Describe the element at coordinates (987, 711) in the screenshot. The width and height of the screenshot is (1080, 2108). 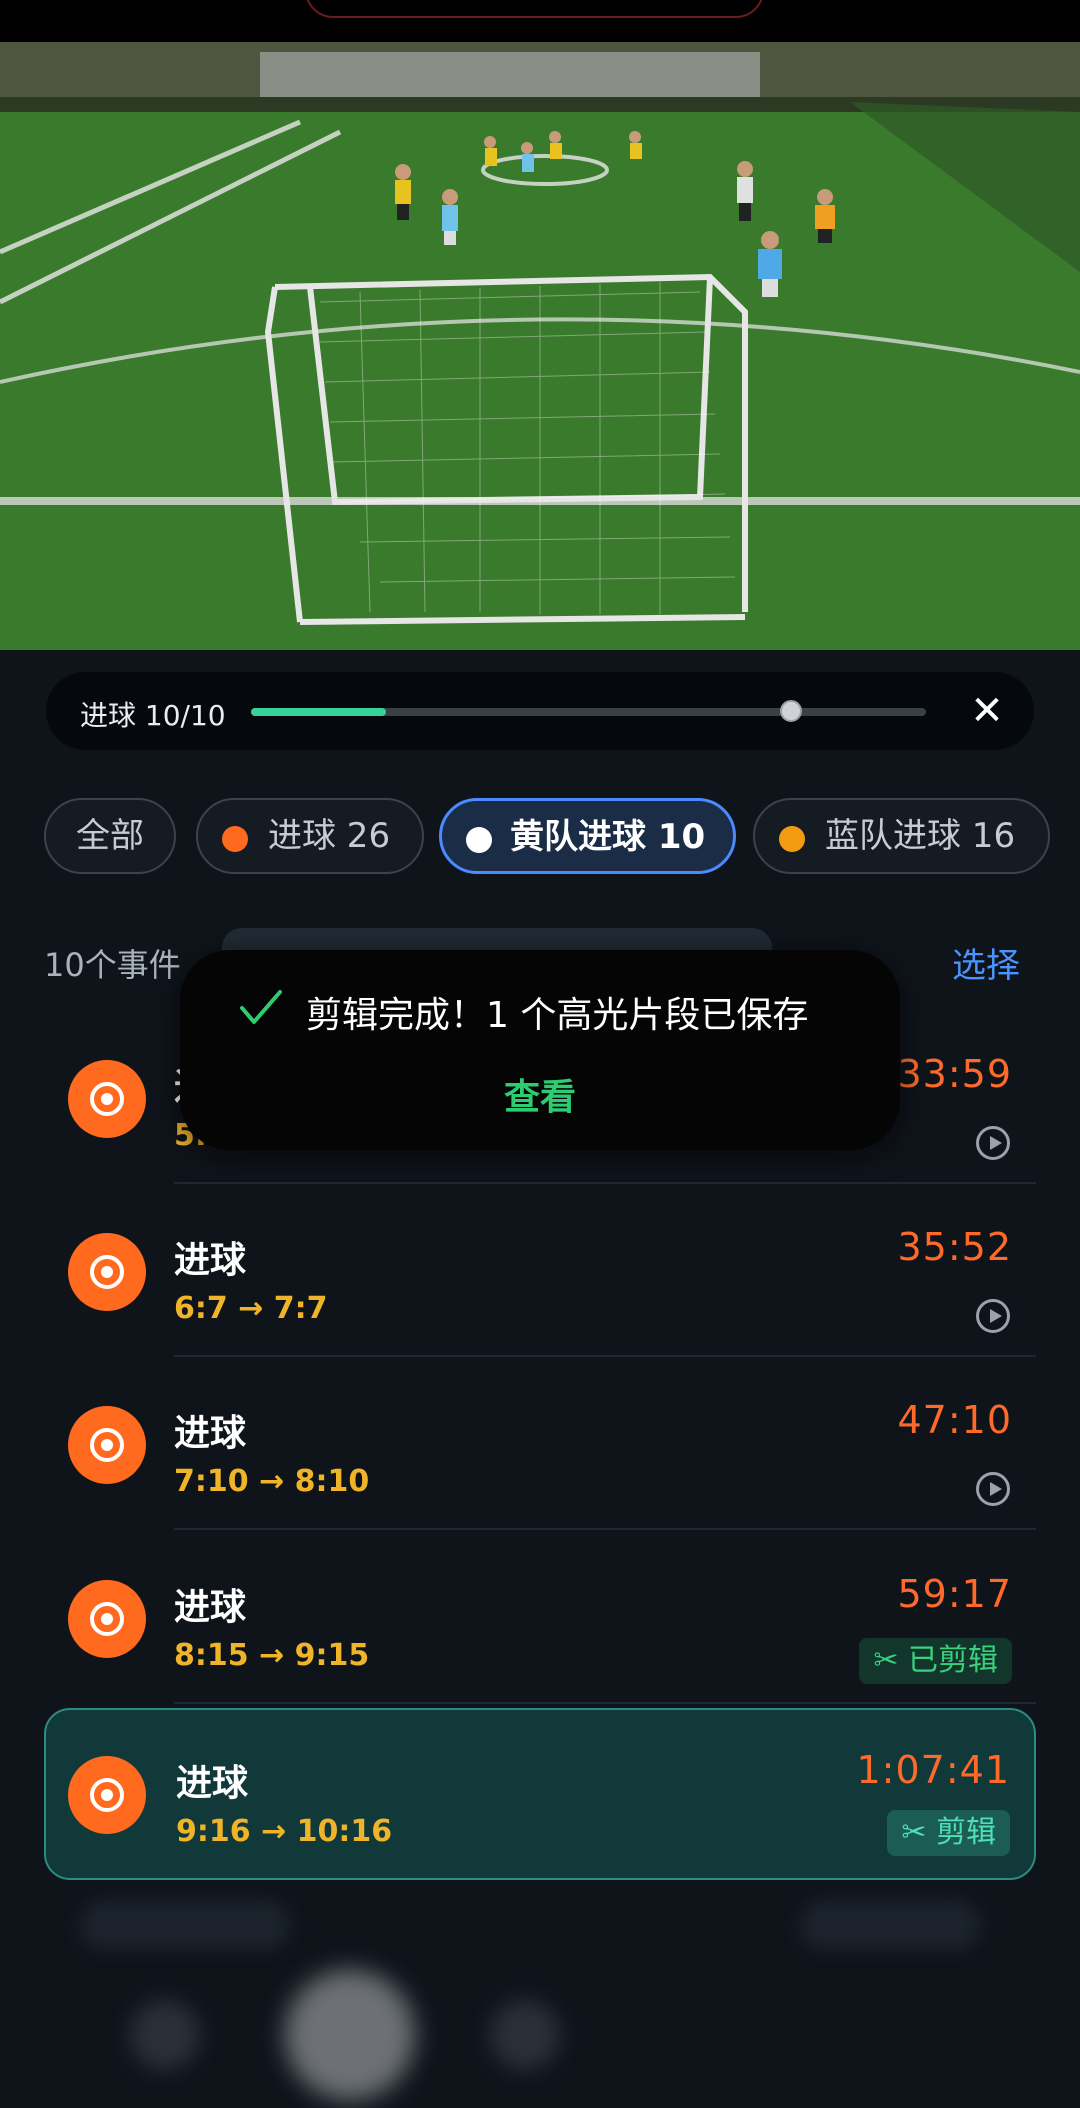
I see `close-icon: ✕` at that location.